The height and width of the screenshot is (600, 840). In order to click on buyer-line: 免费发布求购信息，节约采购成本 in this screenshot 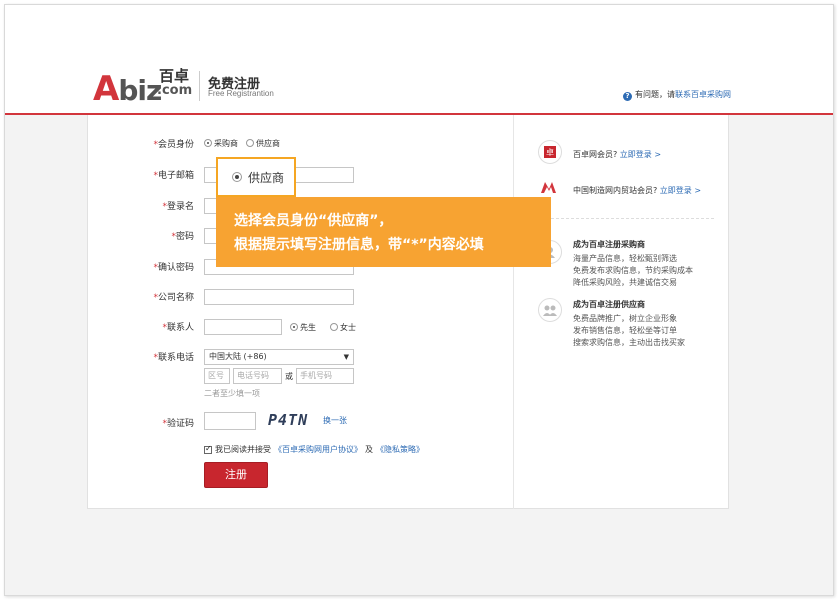, I will do `click(633, 270)`.